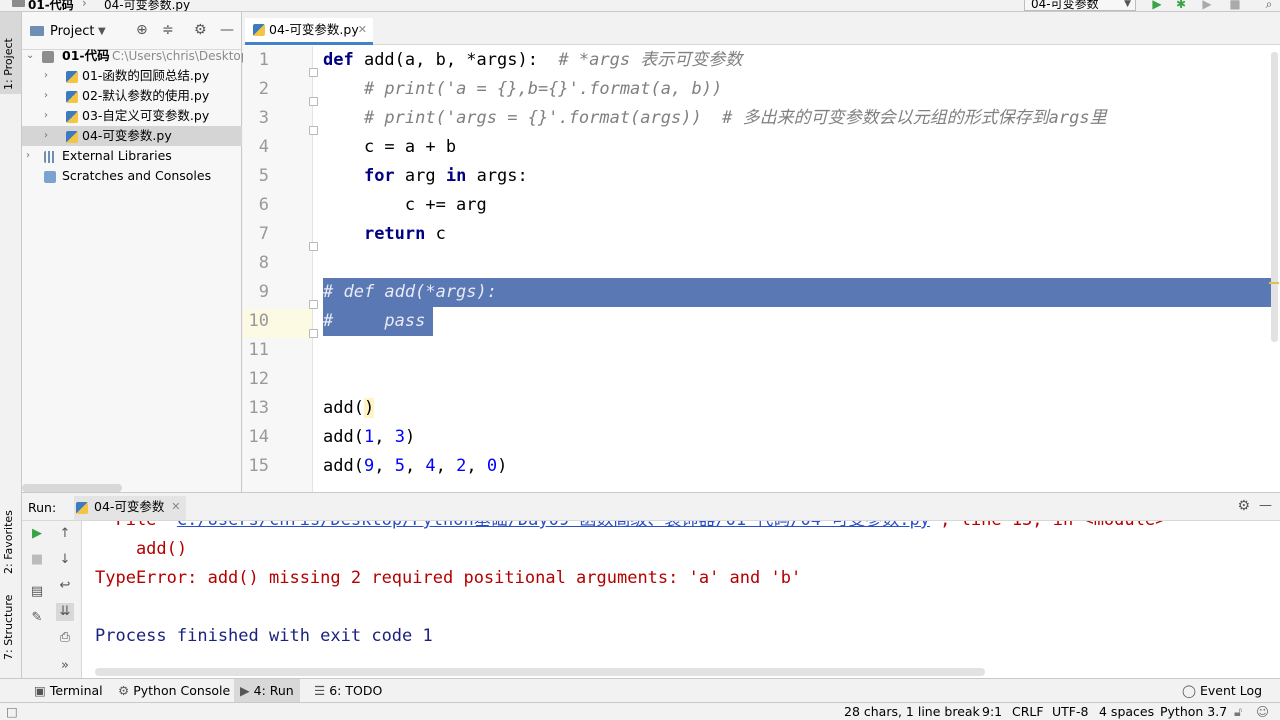 The height and width of the screenshot is (720, 1280). I want to click on line-number-gutter: 1 2 3 4 5 6 7 8 9 10 11 12 13 14 15, so click(278, 269).